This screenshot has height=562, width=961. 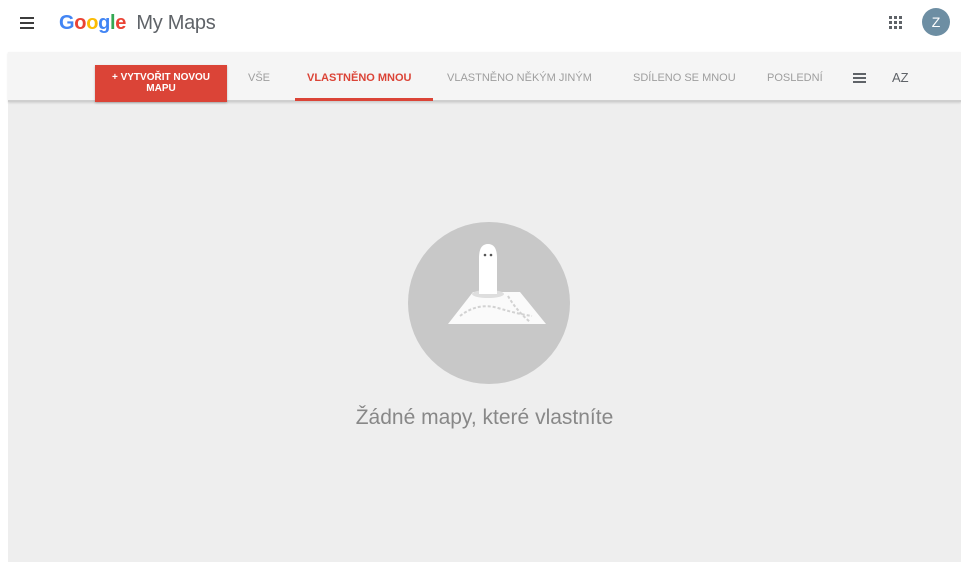 I want to click on google-logo: Google, so click(x=95, y=23).